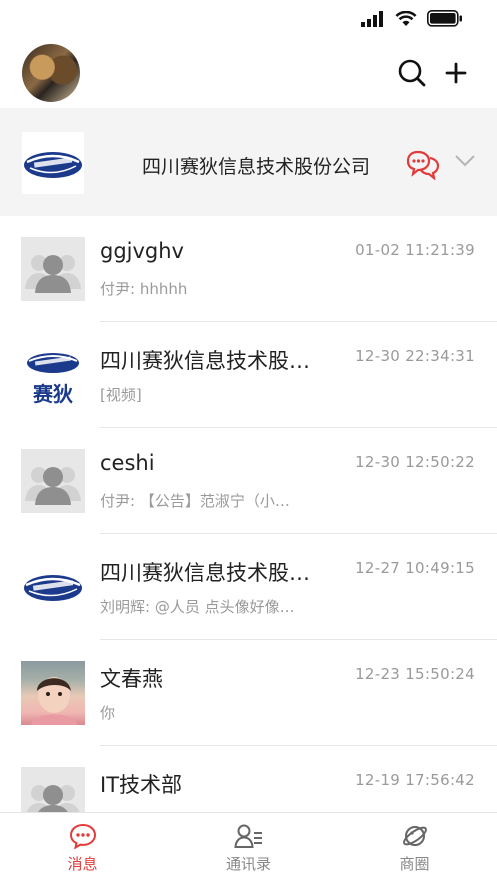  What do you see at coordinates (247, 836) in the screenshot?
I see `contacts-icon` at bounding box center [247, 836].